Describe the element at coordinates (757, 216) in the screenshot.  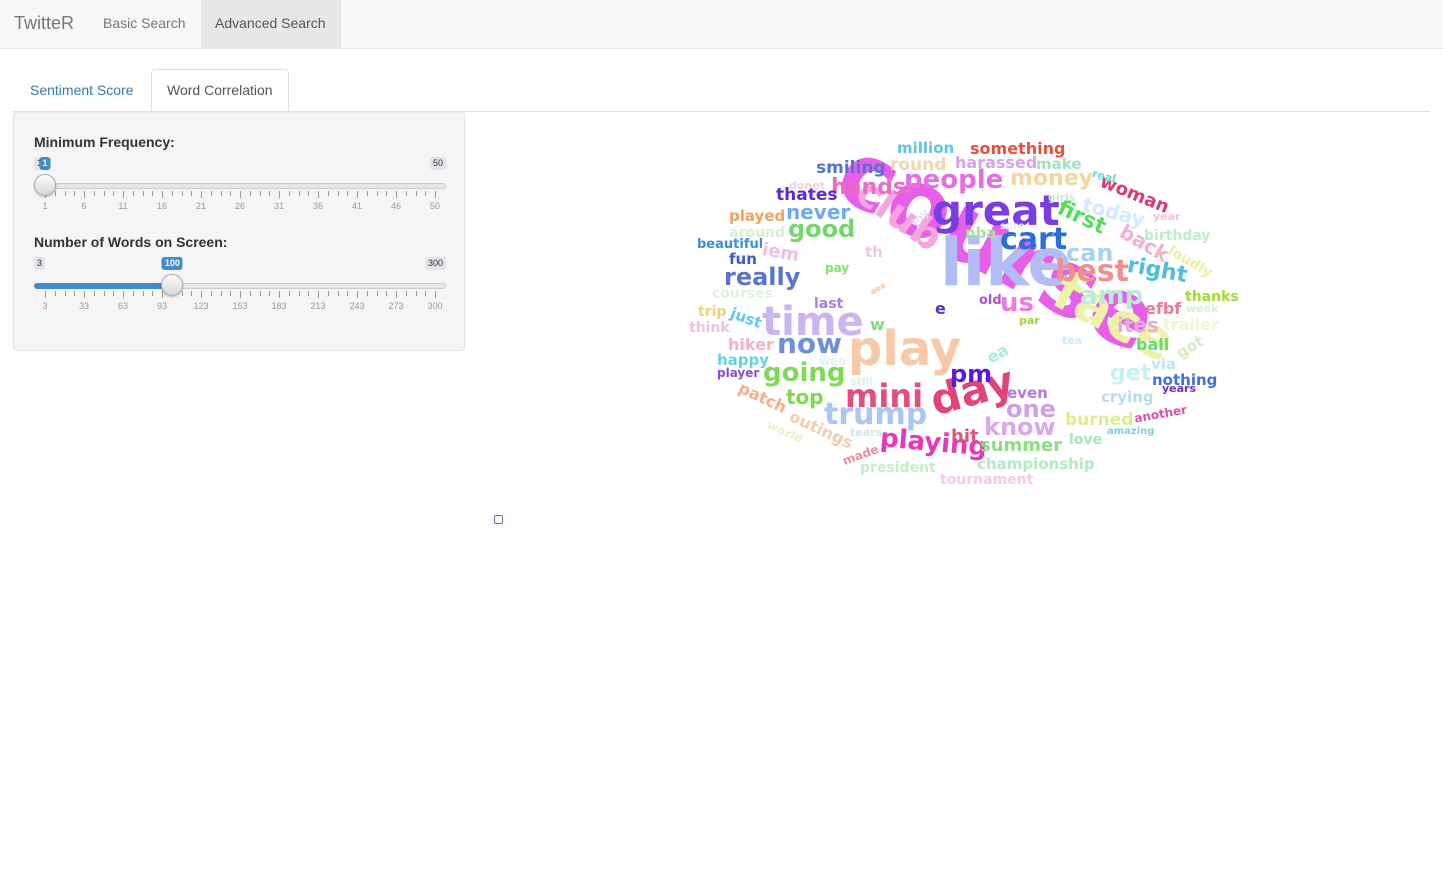
I see `word-cloud-word: played` at that location.